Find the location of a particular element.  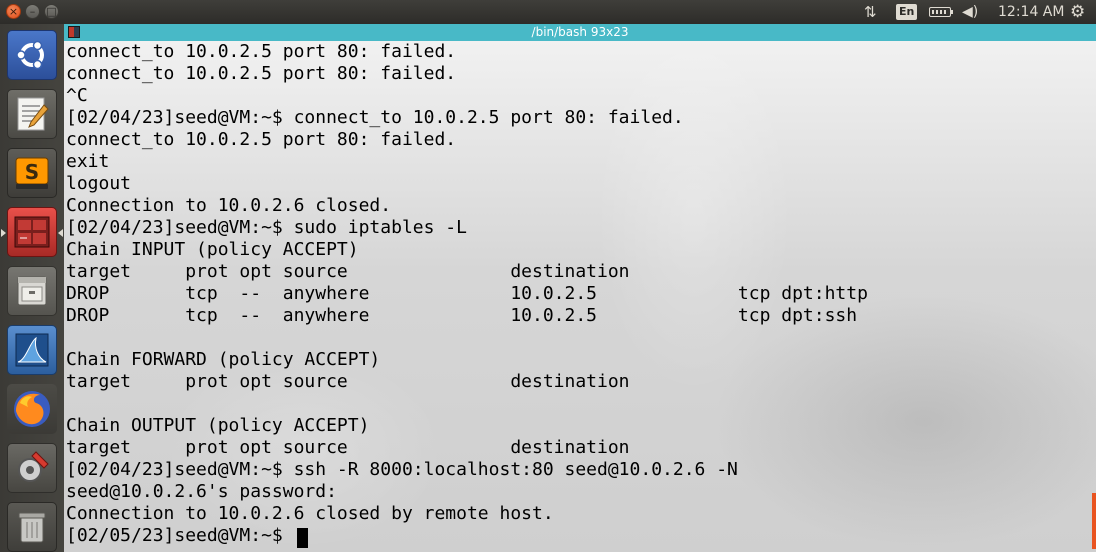

terminal-cursor is located at coordinates (302, 538).